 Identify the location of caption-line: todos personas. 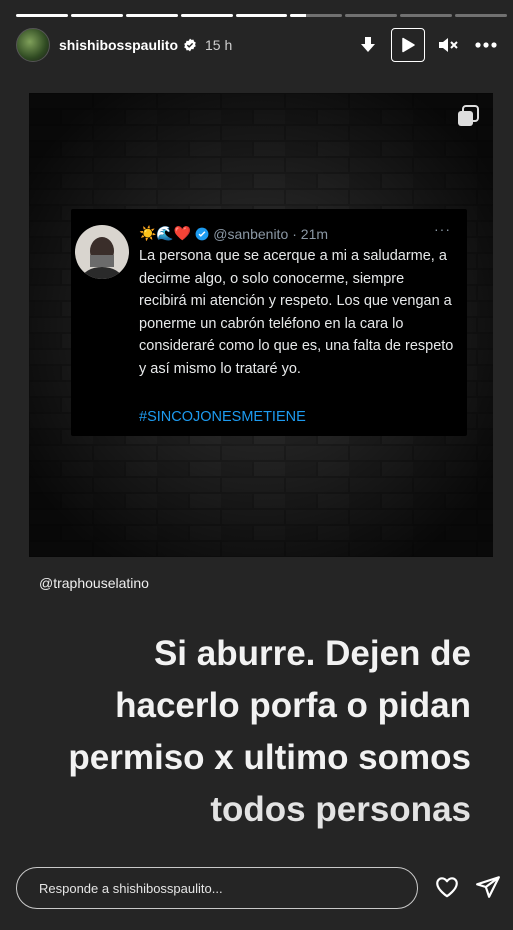
(340, 809).